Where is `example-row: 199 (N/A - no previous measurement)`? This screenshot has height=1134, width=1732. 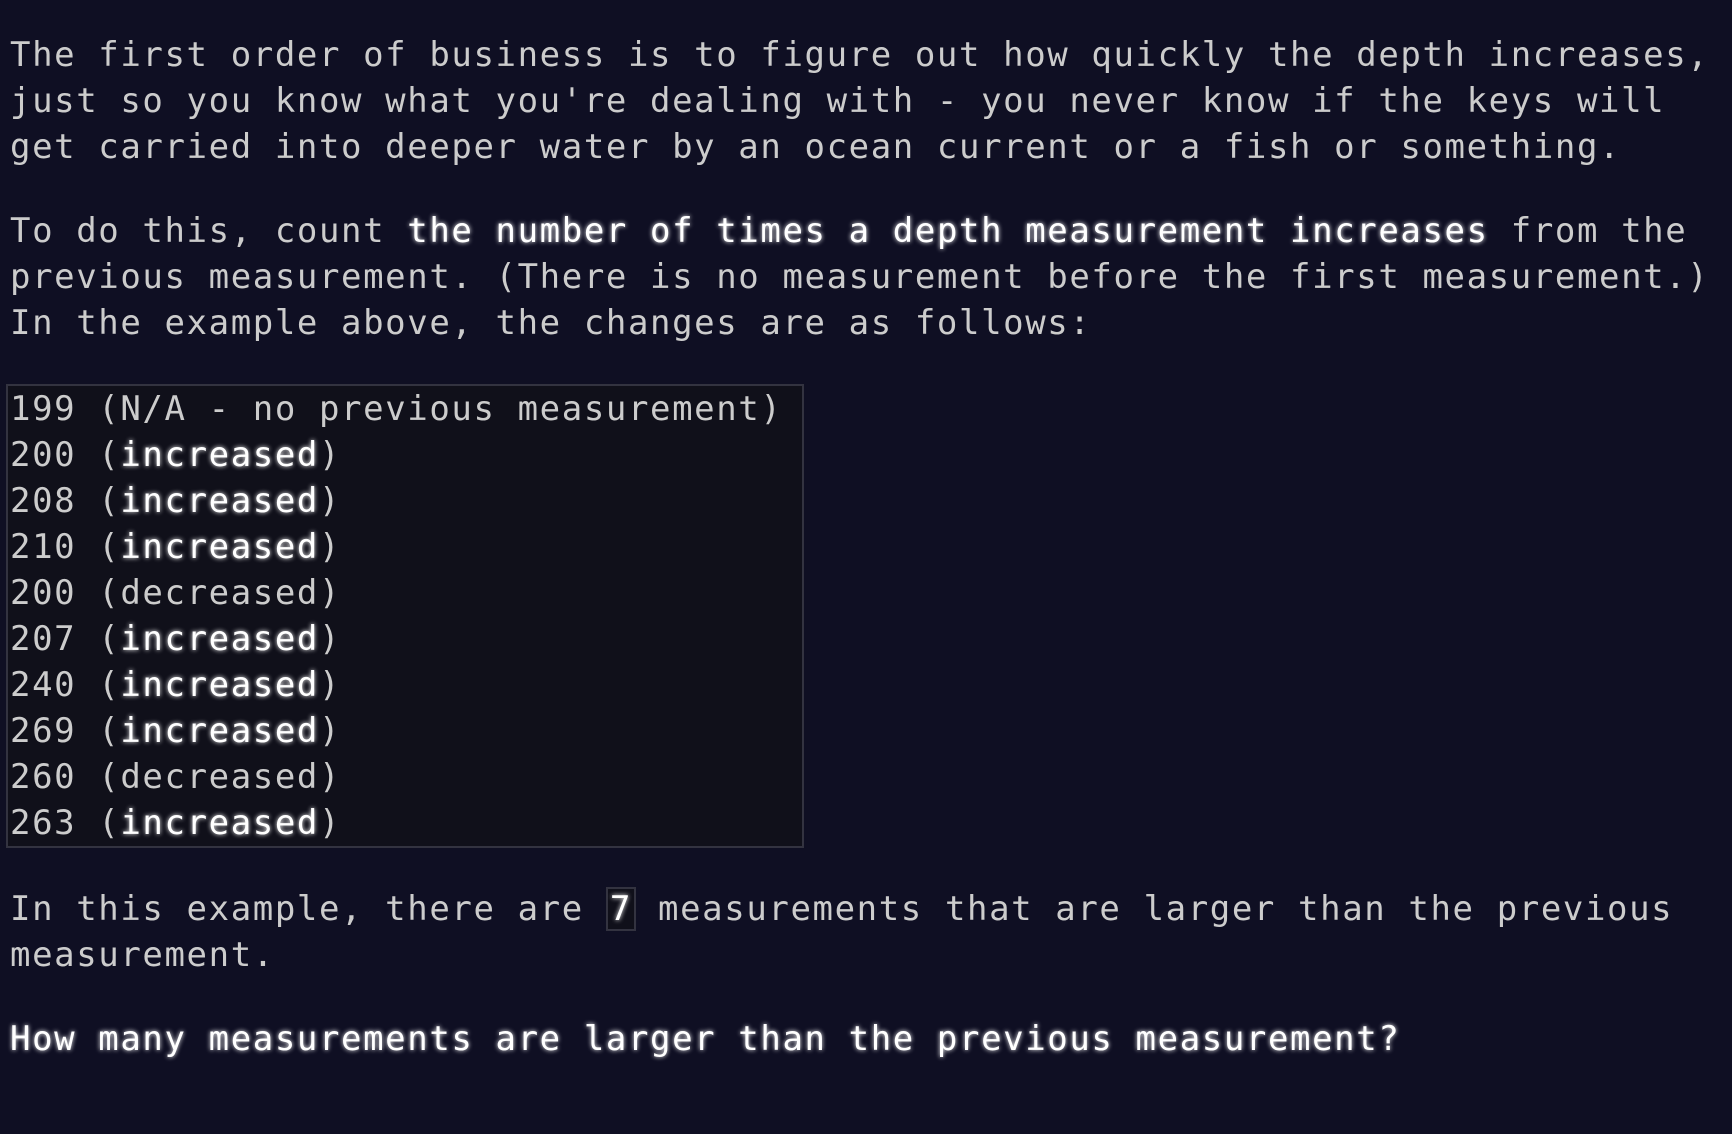 example-row: 199 (N/A - no previous measurement) is located at coordinates (396, 409).